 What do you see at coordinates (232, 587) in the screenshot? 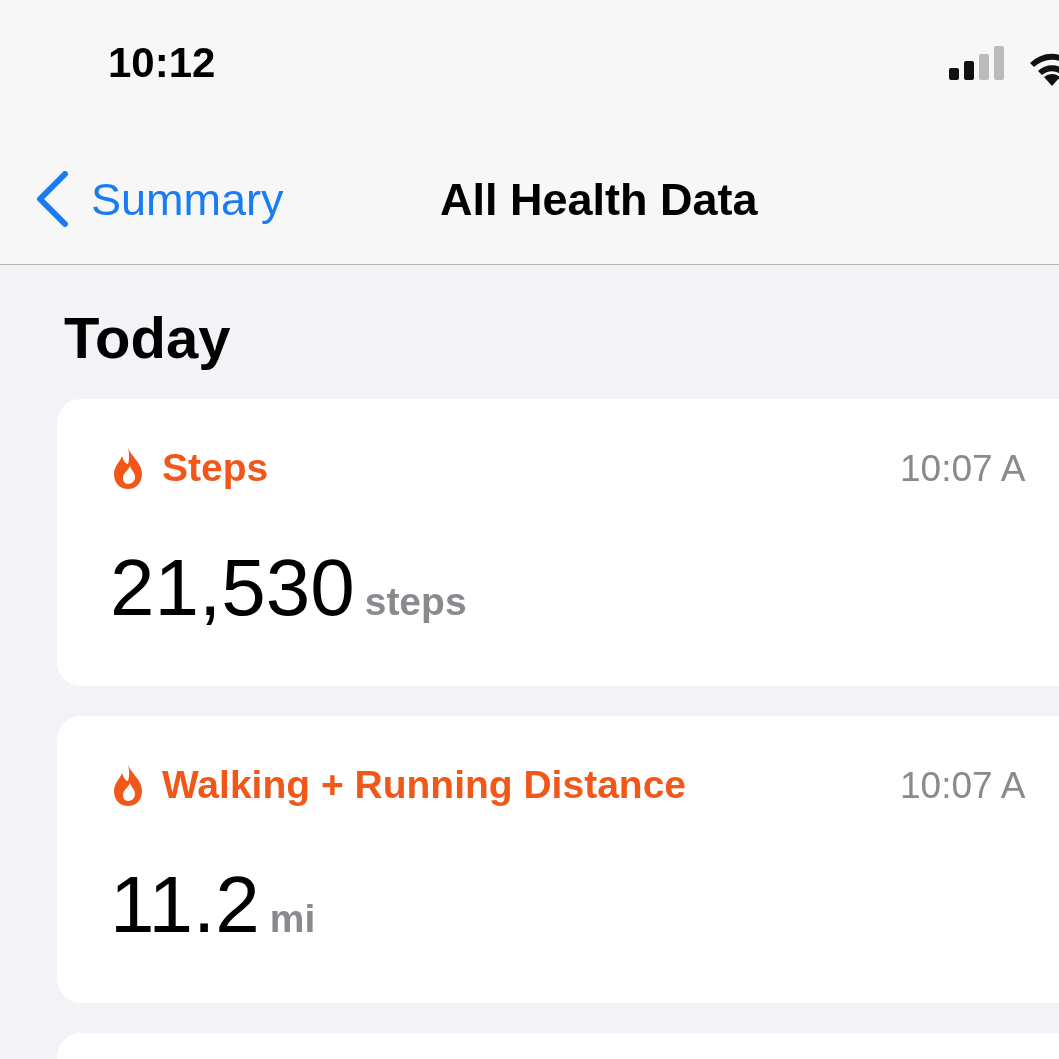
I see `metric-value: 21,530` at bounding box center [232, 587].